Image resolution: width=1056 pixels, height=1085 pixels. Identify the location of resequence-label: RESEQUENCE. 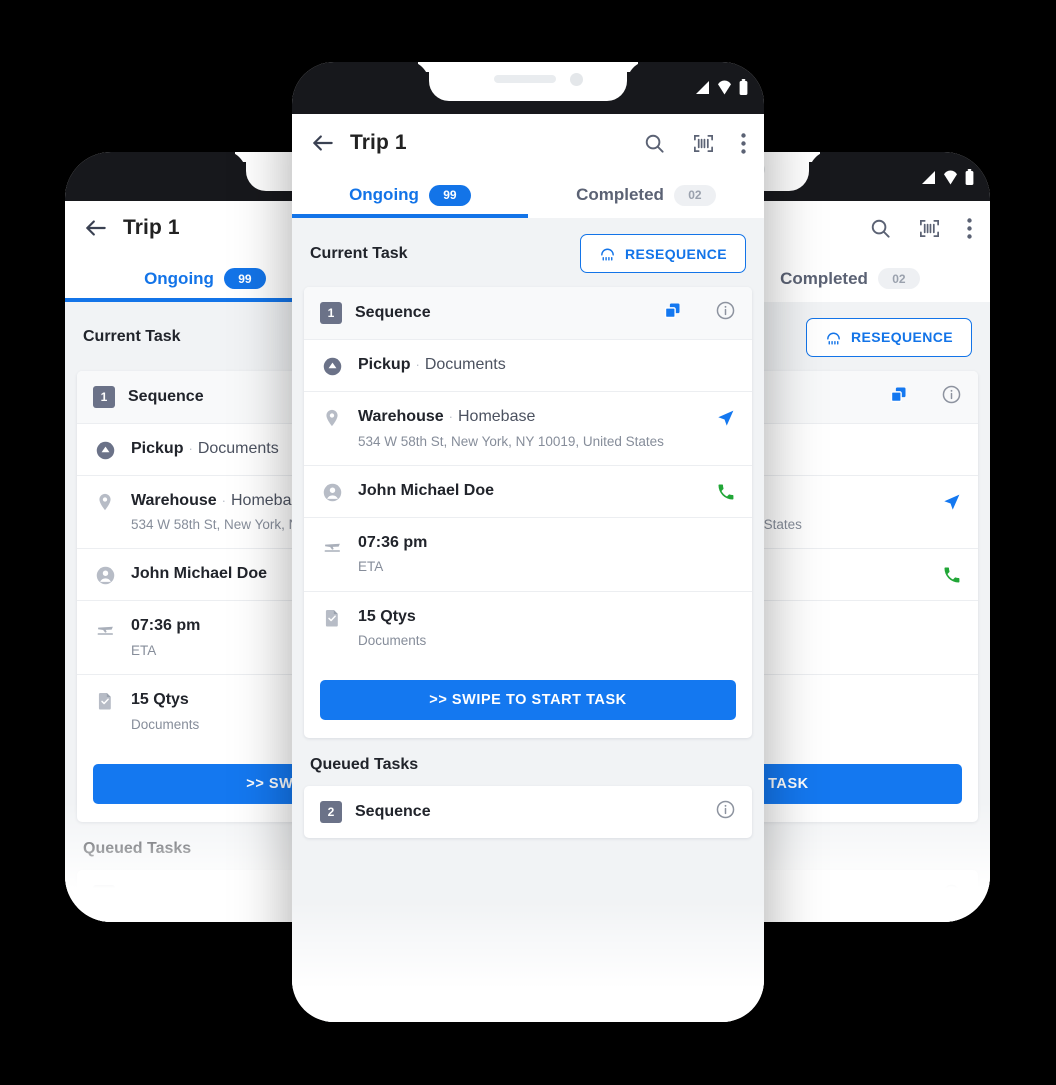
(901, 337).